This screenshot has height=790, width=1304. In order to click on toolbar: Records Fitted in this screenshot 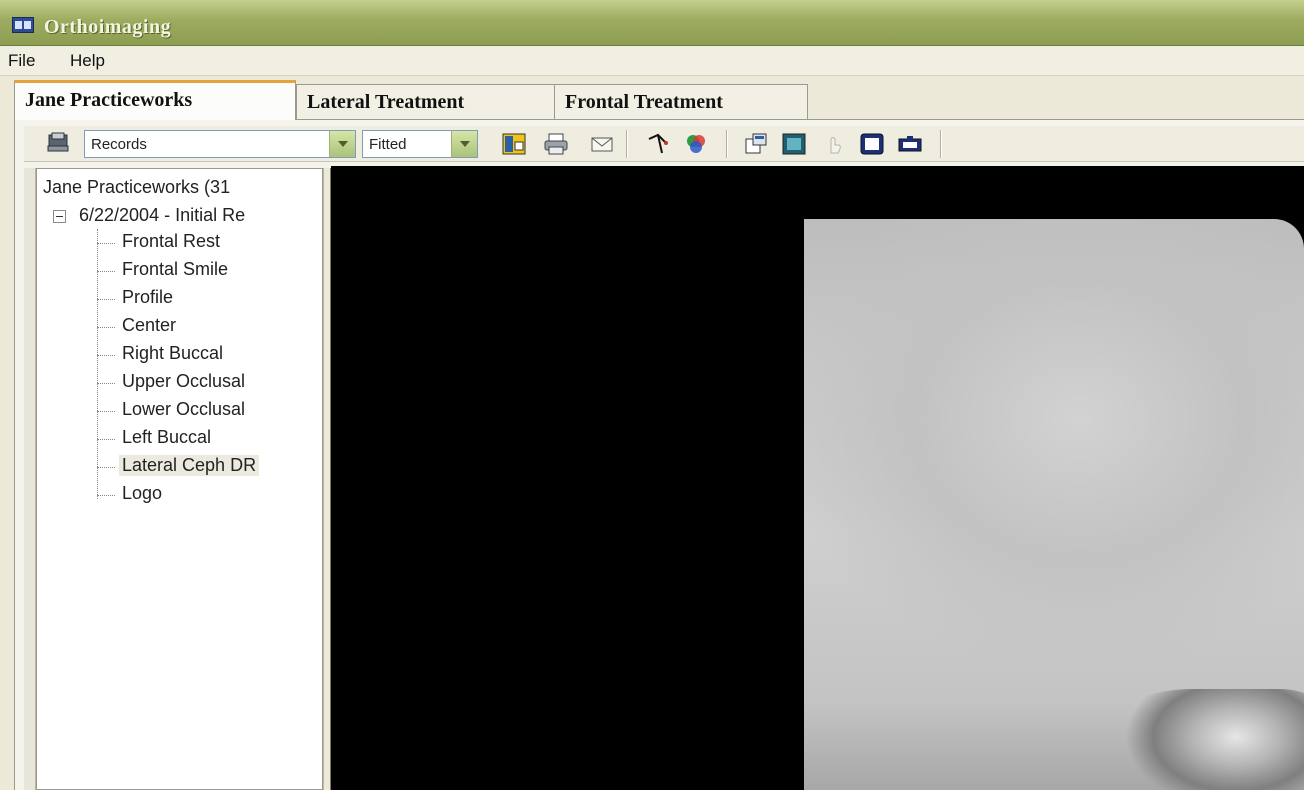, I will do `click(664, 144)`.